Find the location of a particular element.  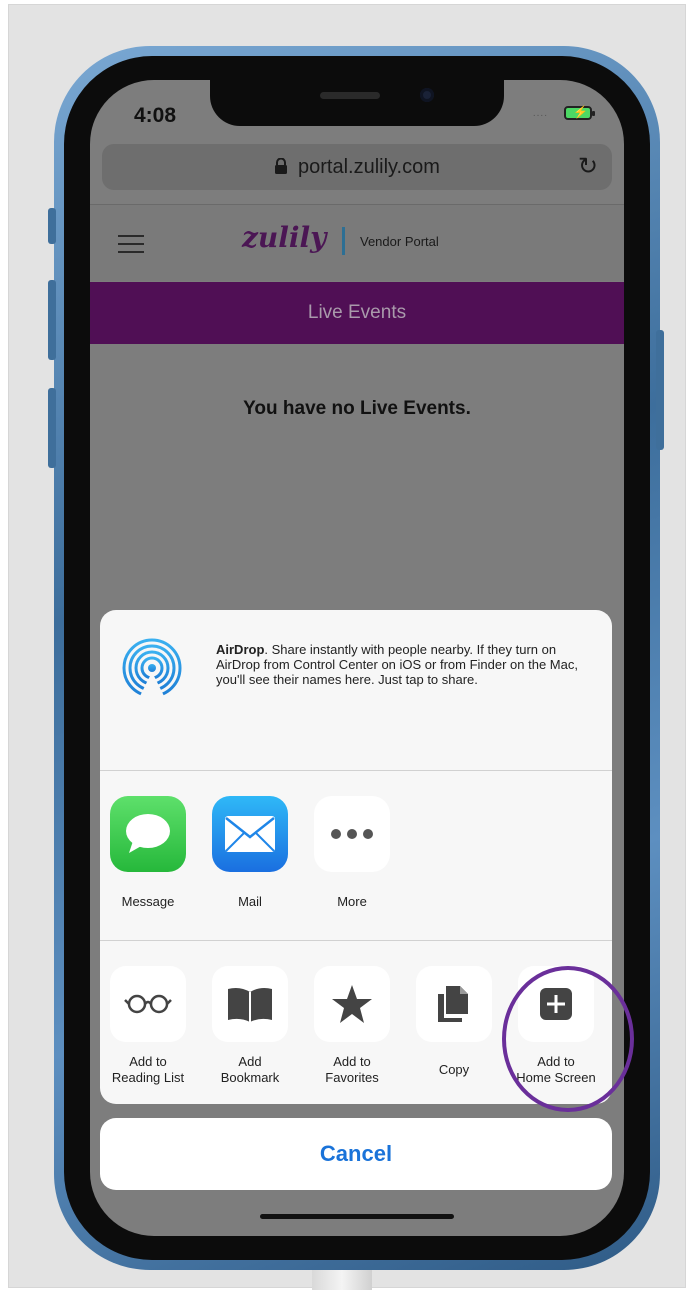

sheet-divider-top is located at coordinates (356, 770).